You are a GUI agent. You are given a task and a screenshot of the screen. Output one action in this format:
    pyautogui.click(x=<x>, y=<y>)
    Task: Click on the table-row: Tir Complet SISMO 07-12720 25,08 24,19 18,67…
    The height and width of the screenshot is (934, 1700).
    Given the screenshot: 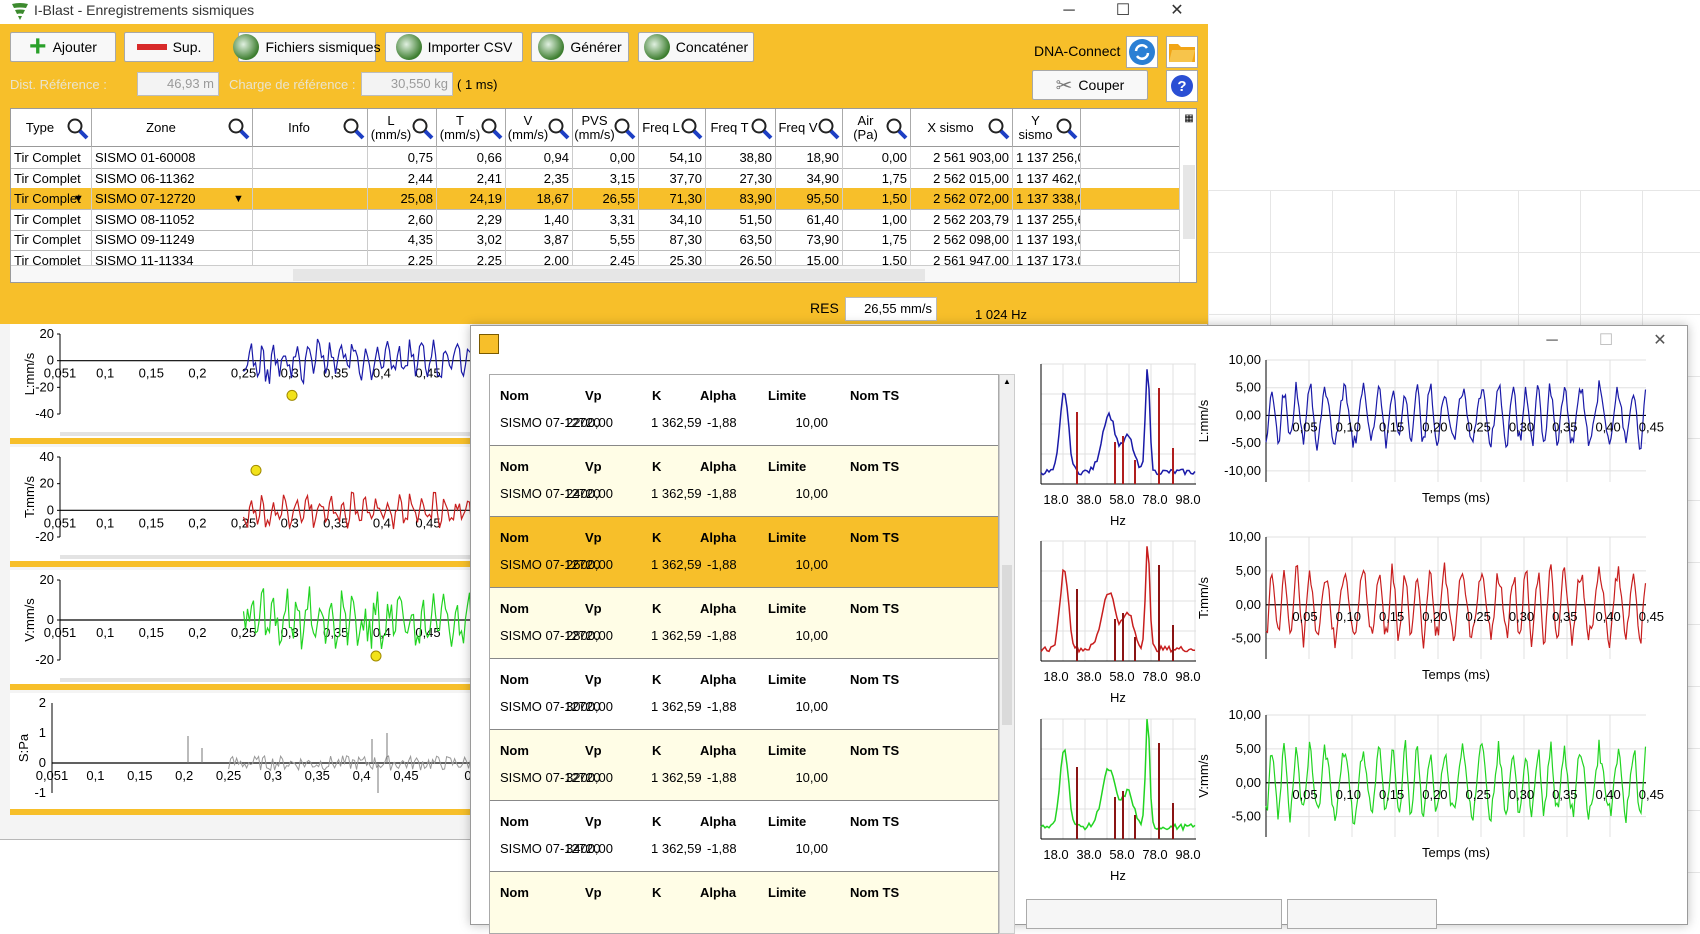 What is the action you would take?
    pyautogui.click(x=595, y=199)
    